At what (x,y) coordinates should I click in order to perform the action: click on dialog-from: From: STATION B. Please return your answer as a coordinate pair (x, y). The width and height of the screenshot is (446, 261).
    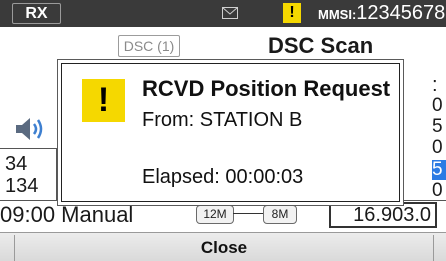
    Looking at the image, I should click on (222, 120).